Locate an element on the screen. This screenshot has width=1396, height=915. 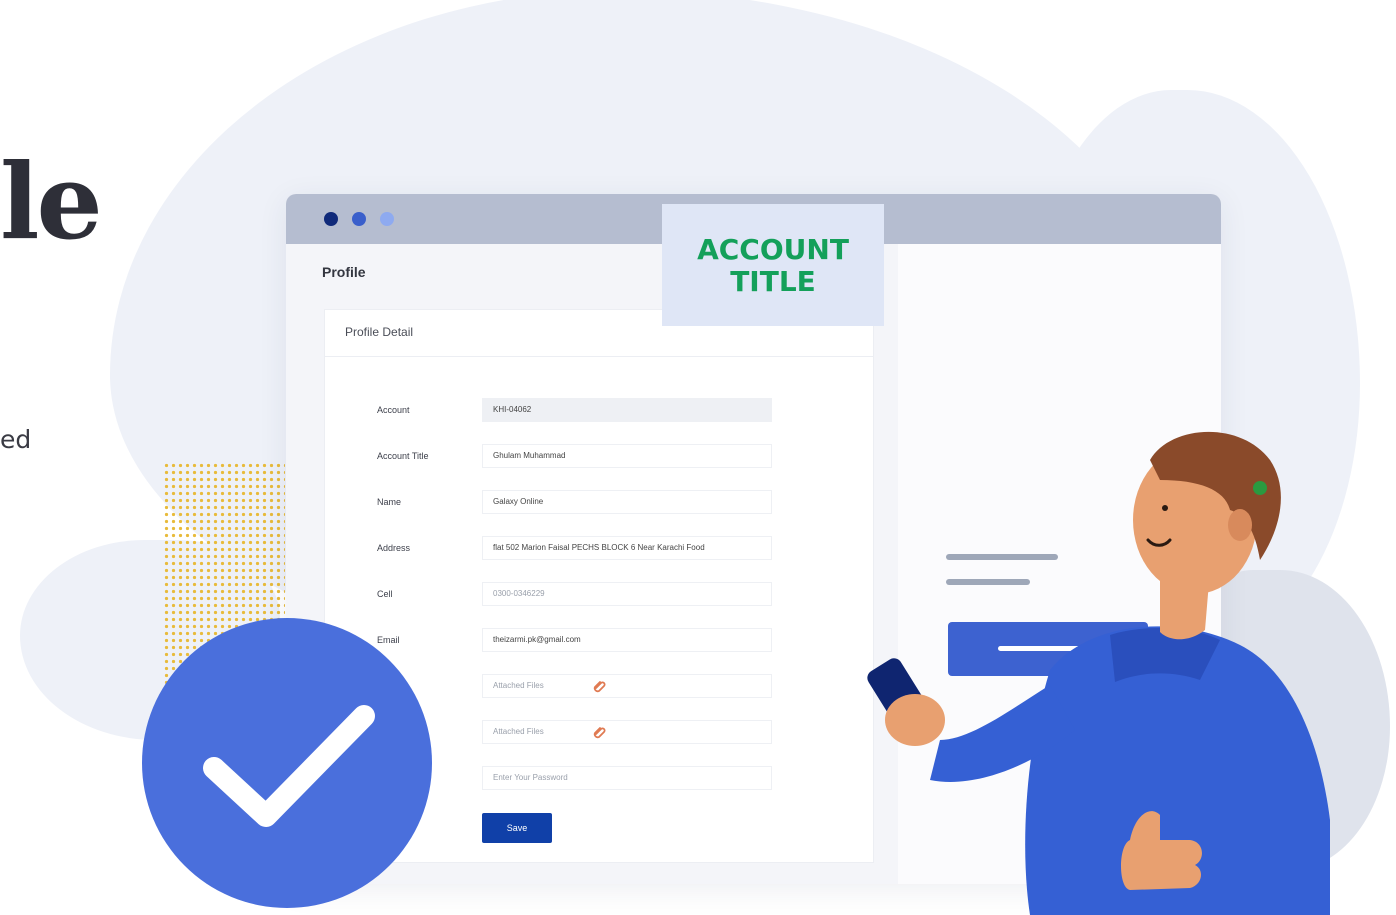
account-title-field: Ghulam Muhammad is located at coordinates (627, 456).